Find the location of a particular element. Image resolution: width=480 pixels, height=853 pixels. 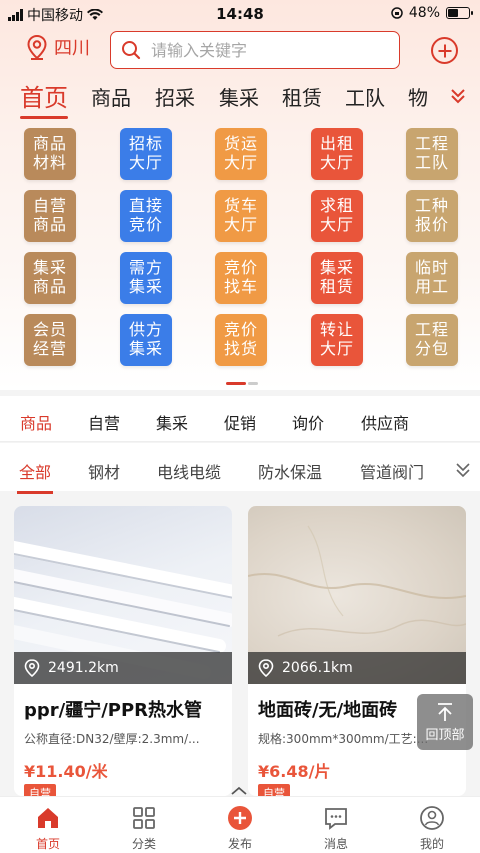

back-to-top-label: 回顶部 is located at coordinates (445, 735).